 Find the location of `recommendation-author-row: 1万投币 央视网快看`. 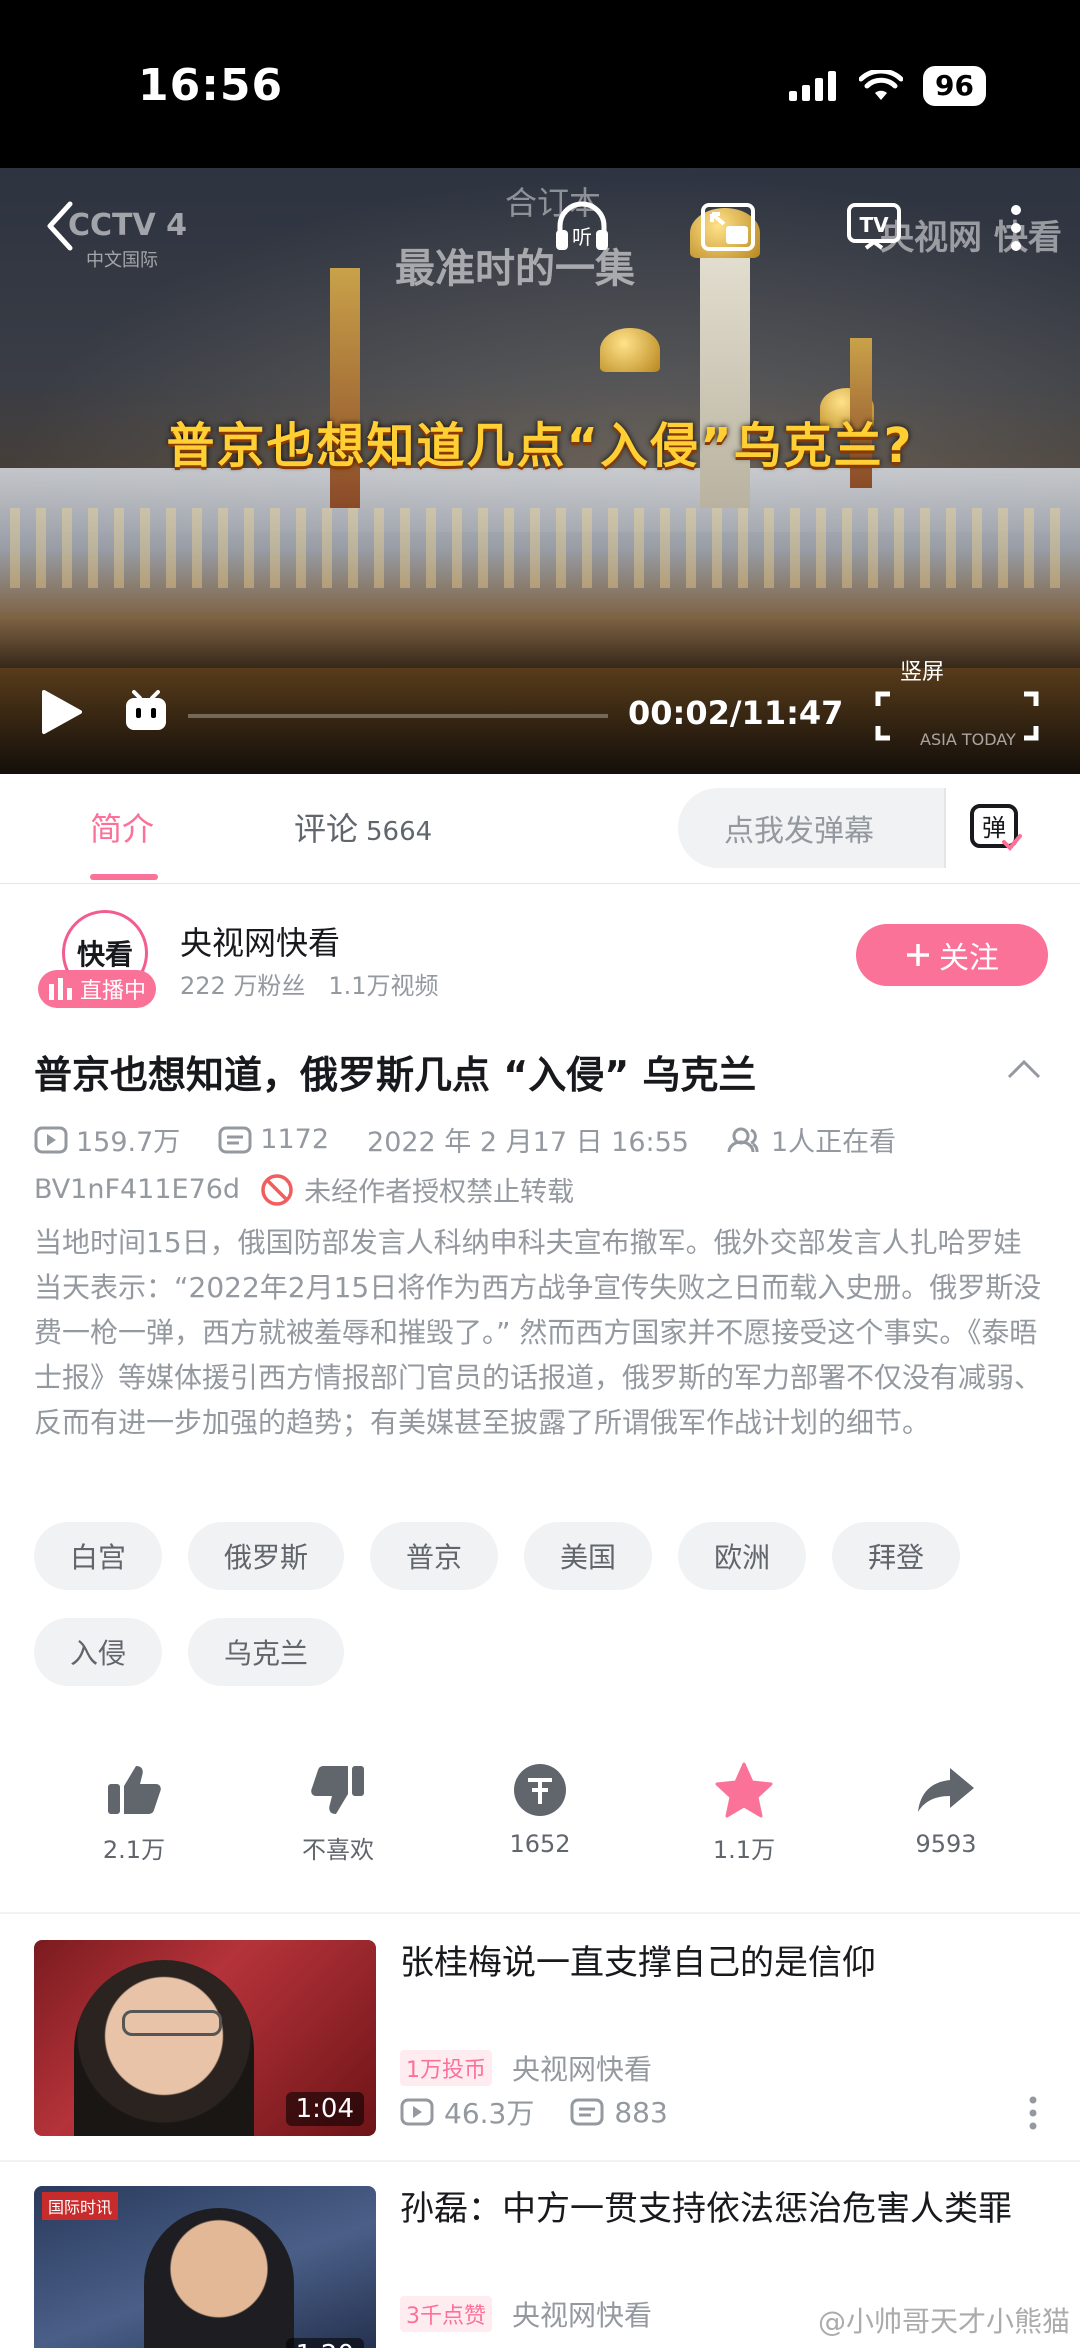

recommendation-author-row: 1万投币 央视网快看 is located at coordinates (526, 2068).